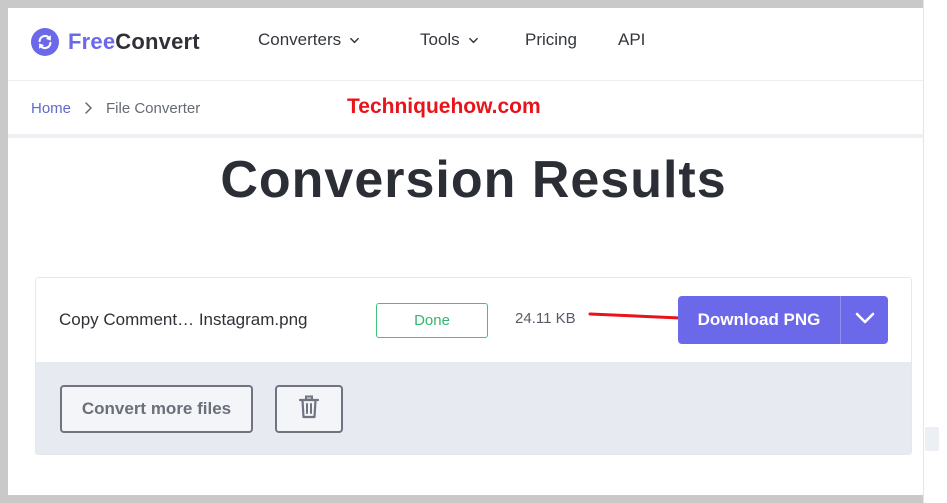 The image size is (947, 503). I want to click on logo: FreeConvert, so click(115, 42).